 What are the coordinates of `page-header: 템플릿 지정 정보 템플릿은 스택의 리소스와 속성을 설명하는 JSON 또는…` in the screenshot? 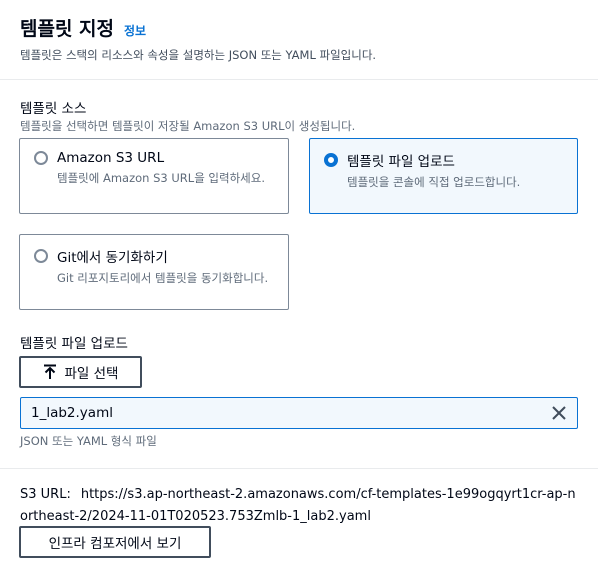 It's located at (299, 40).